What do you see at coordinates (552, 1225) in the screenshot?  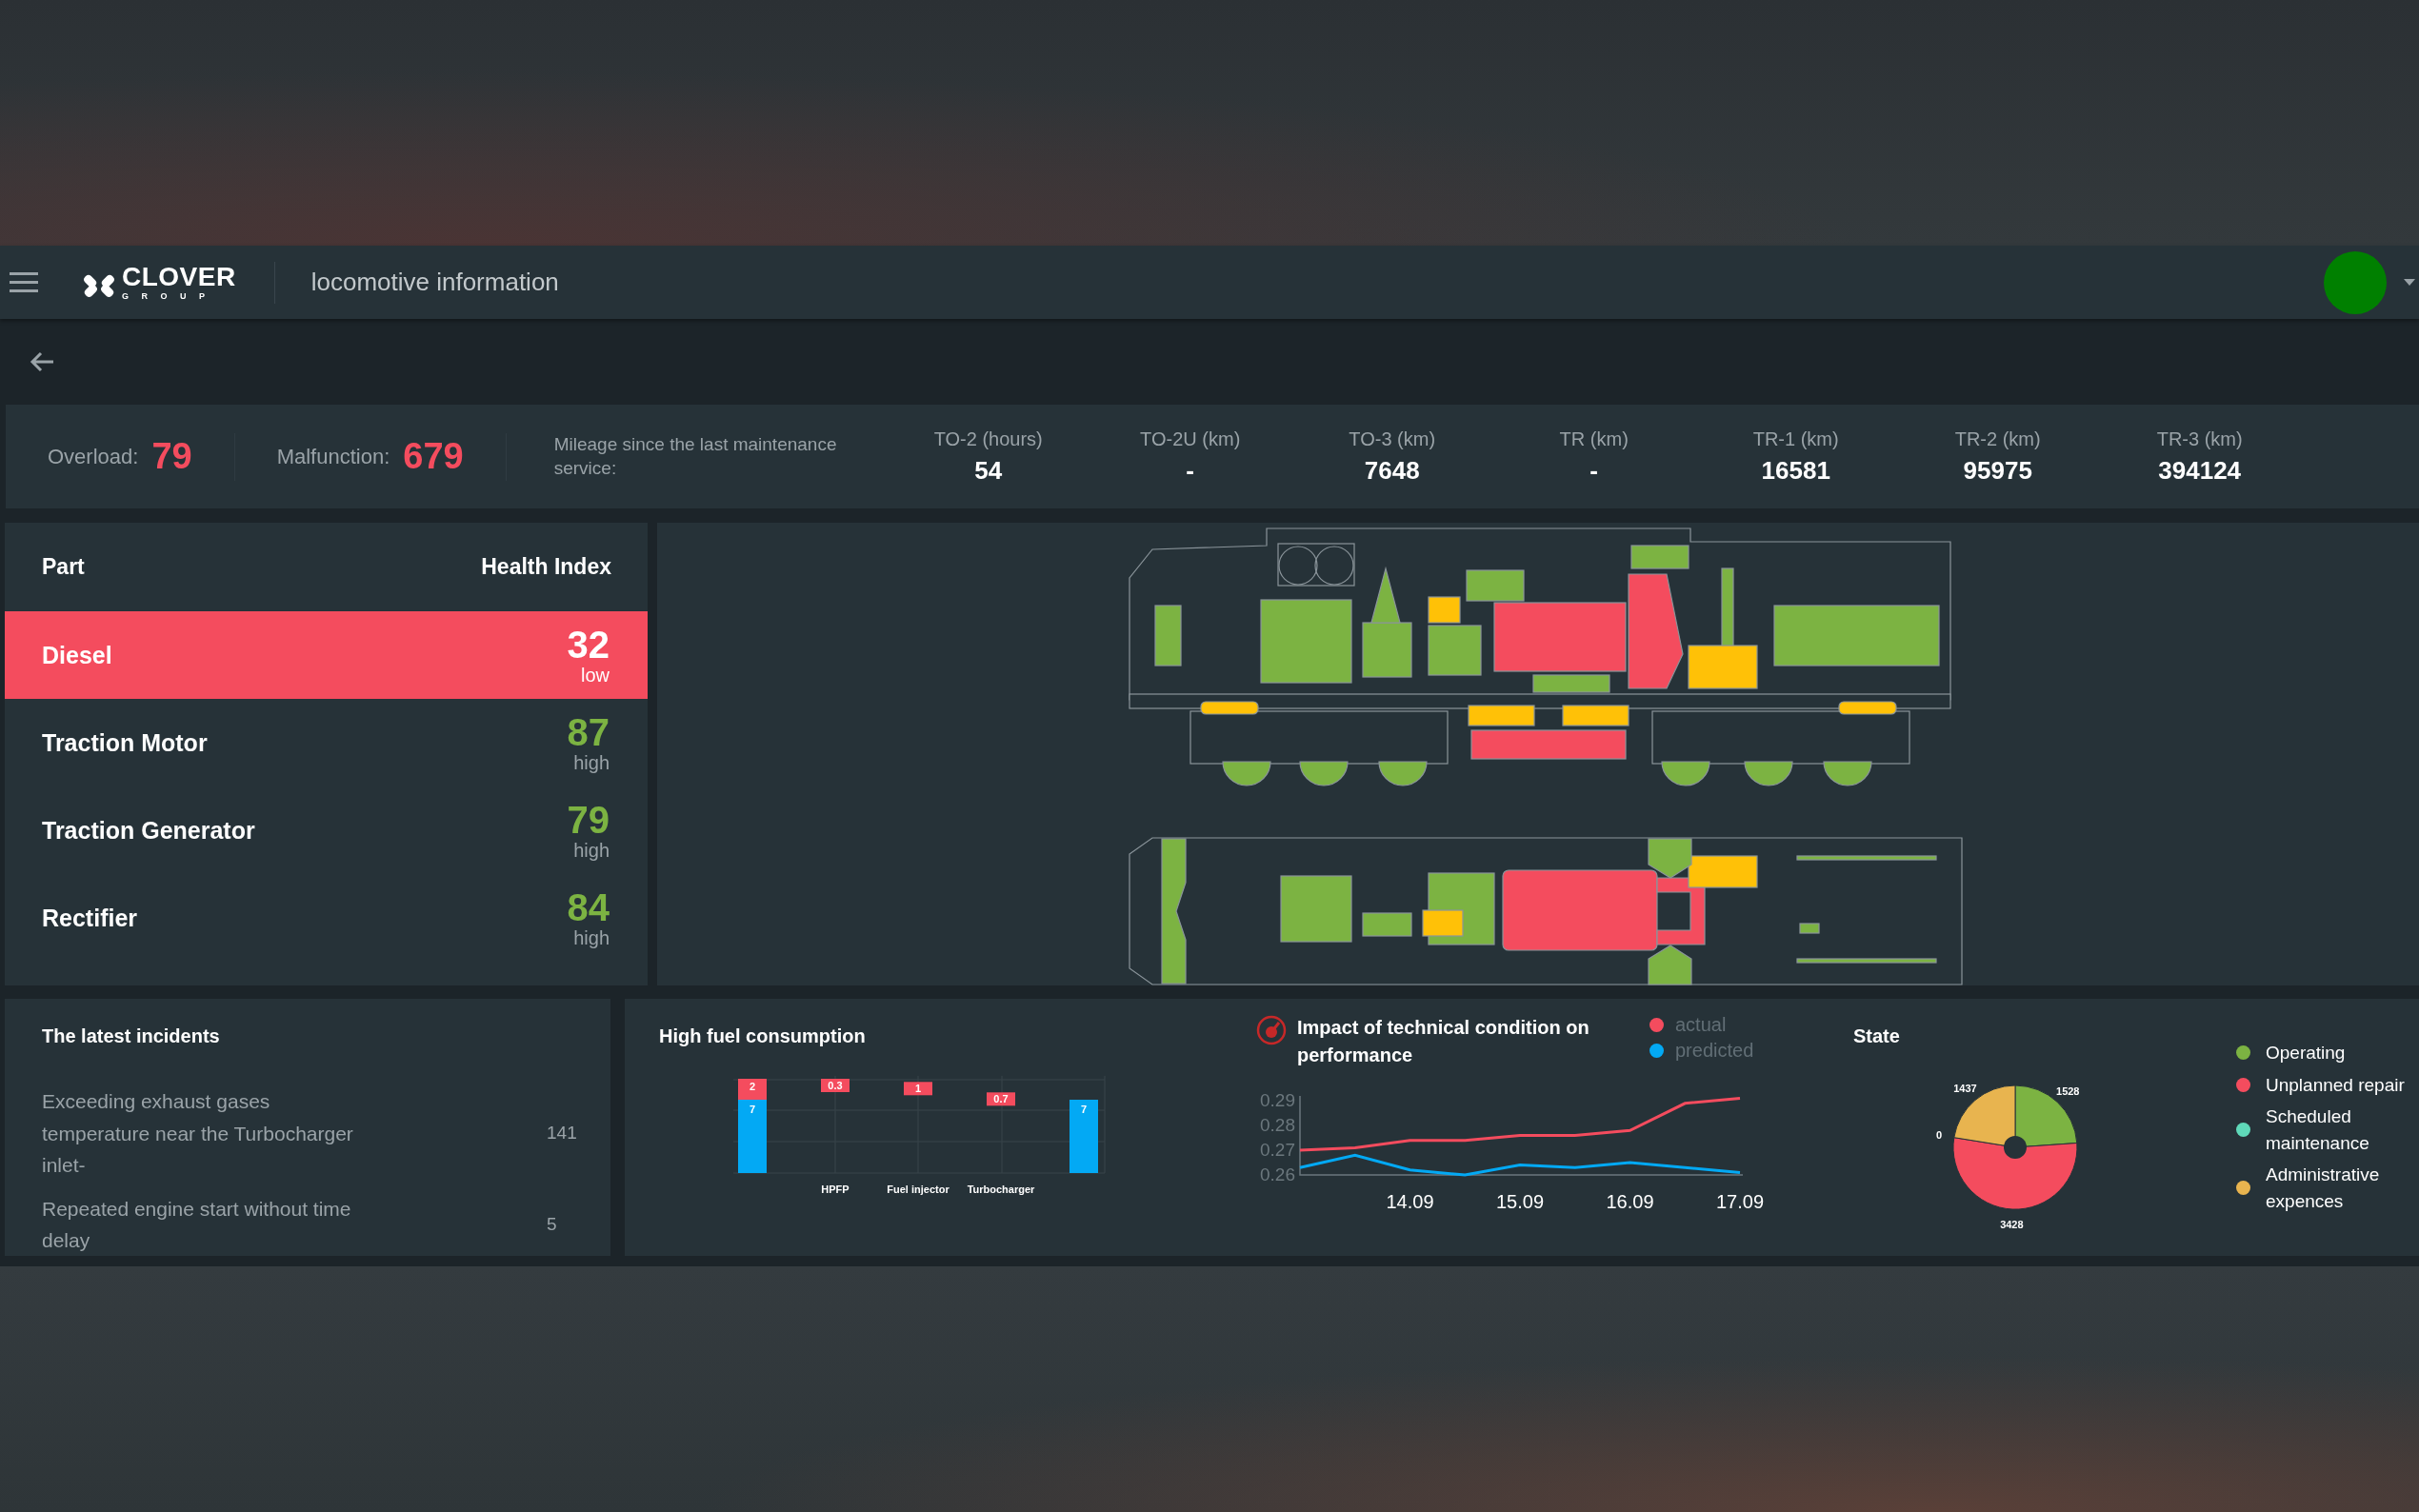 I see `incident-count: 5` at bounding box center [552, 1225].